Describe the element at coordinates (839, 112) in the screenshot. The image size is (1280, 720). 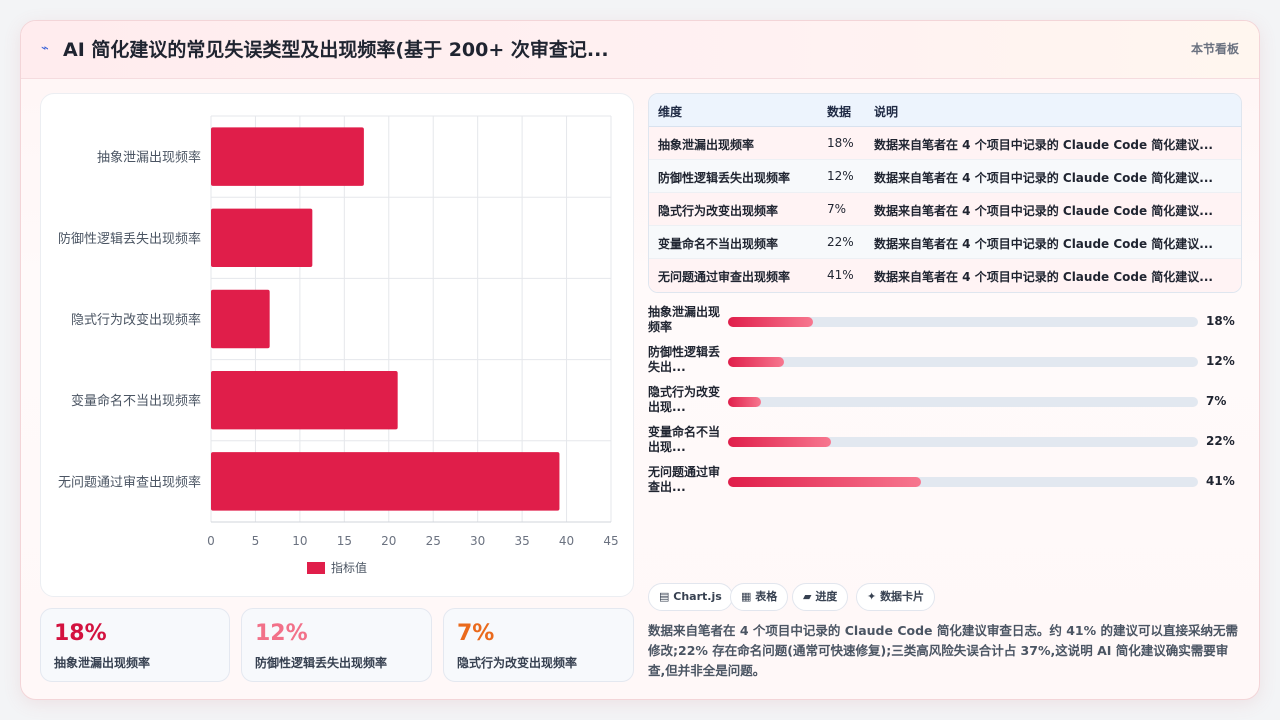
I see `column-header-data: 数据` at that location.